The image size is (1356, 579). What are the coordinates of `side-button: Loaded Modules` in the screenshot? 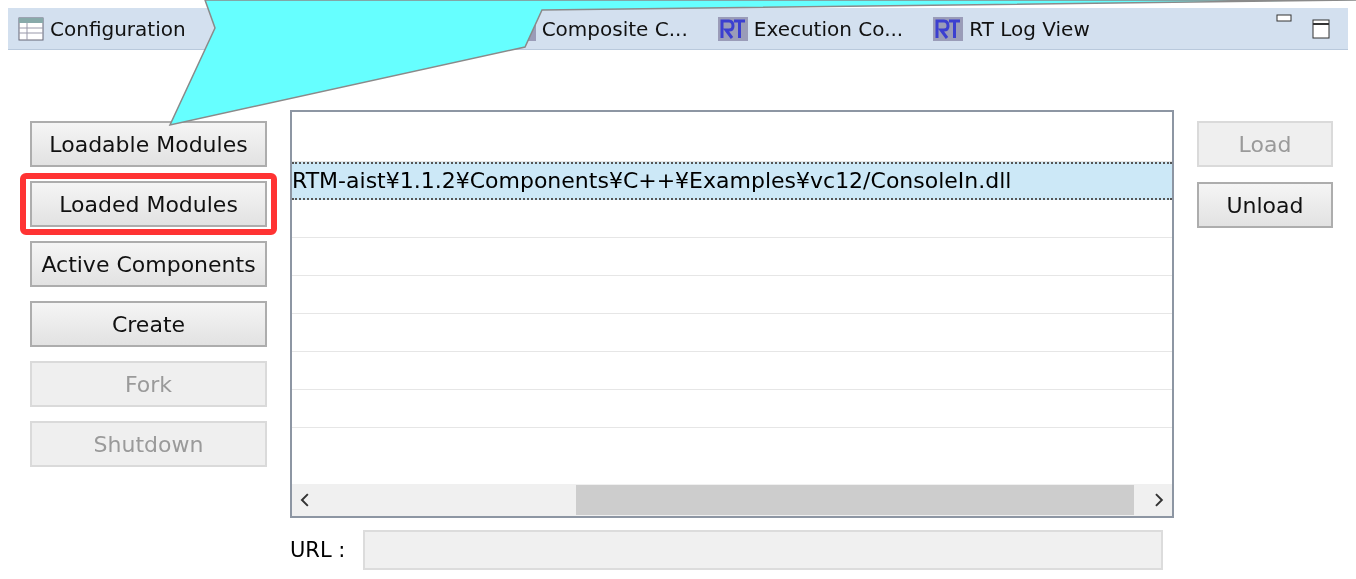 It's located at (148, 204).